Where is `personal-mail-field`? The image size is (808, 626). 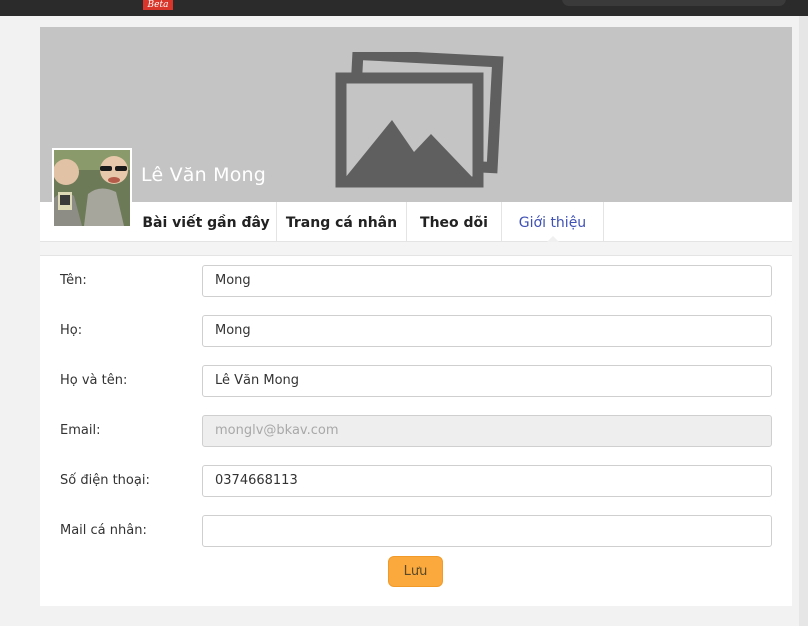
personal-mail-field is located at coordinates (487, 531).